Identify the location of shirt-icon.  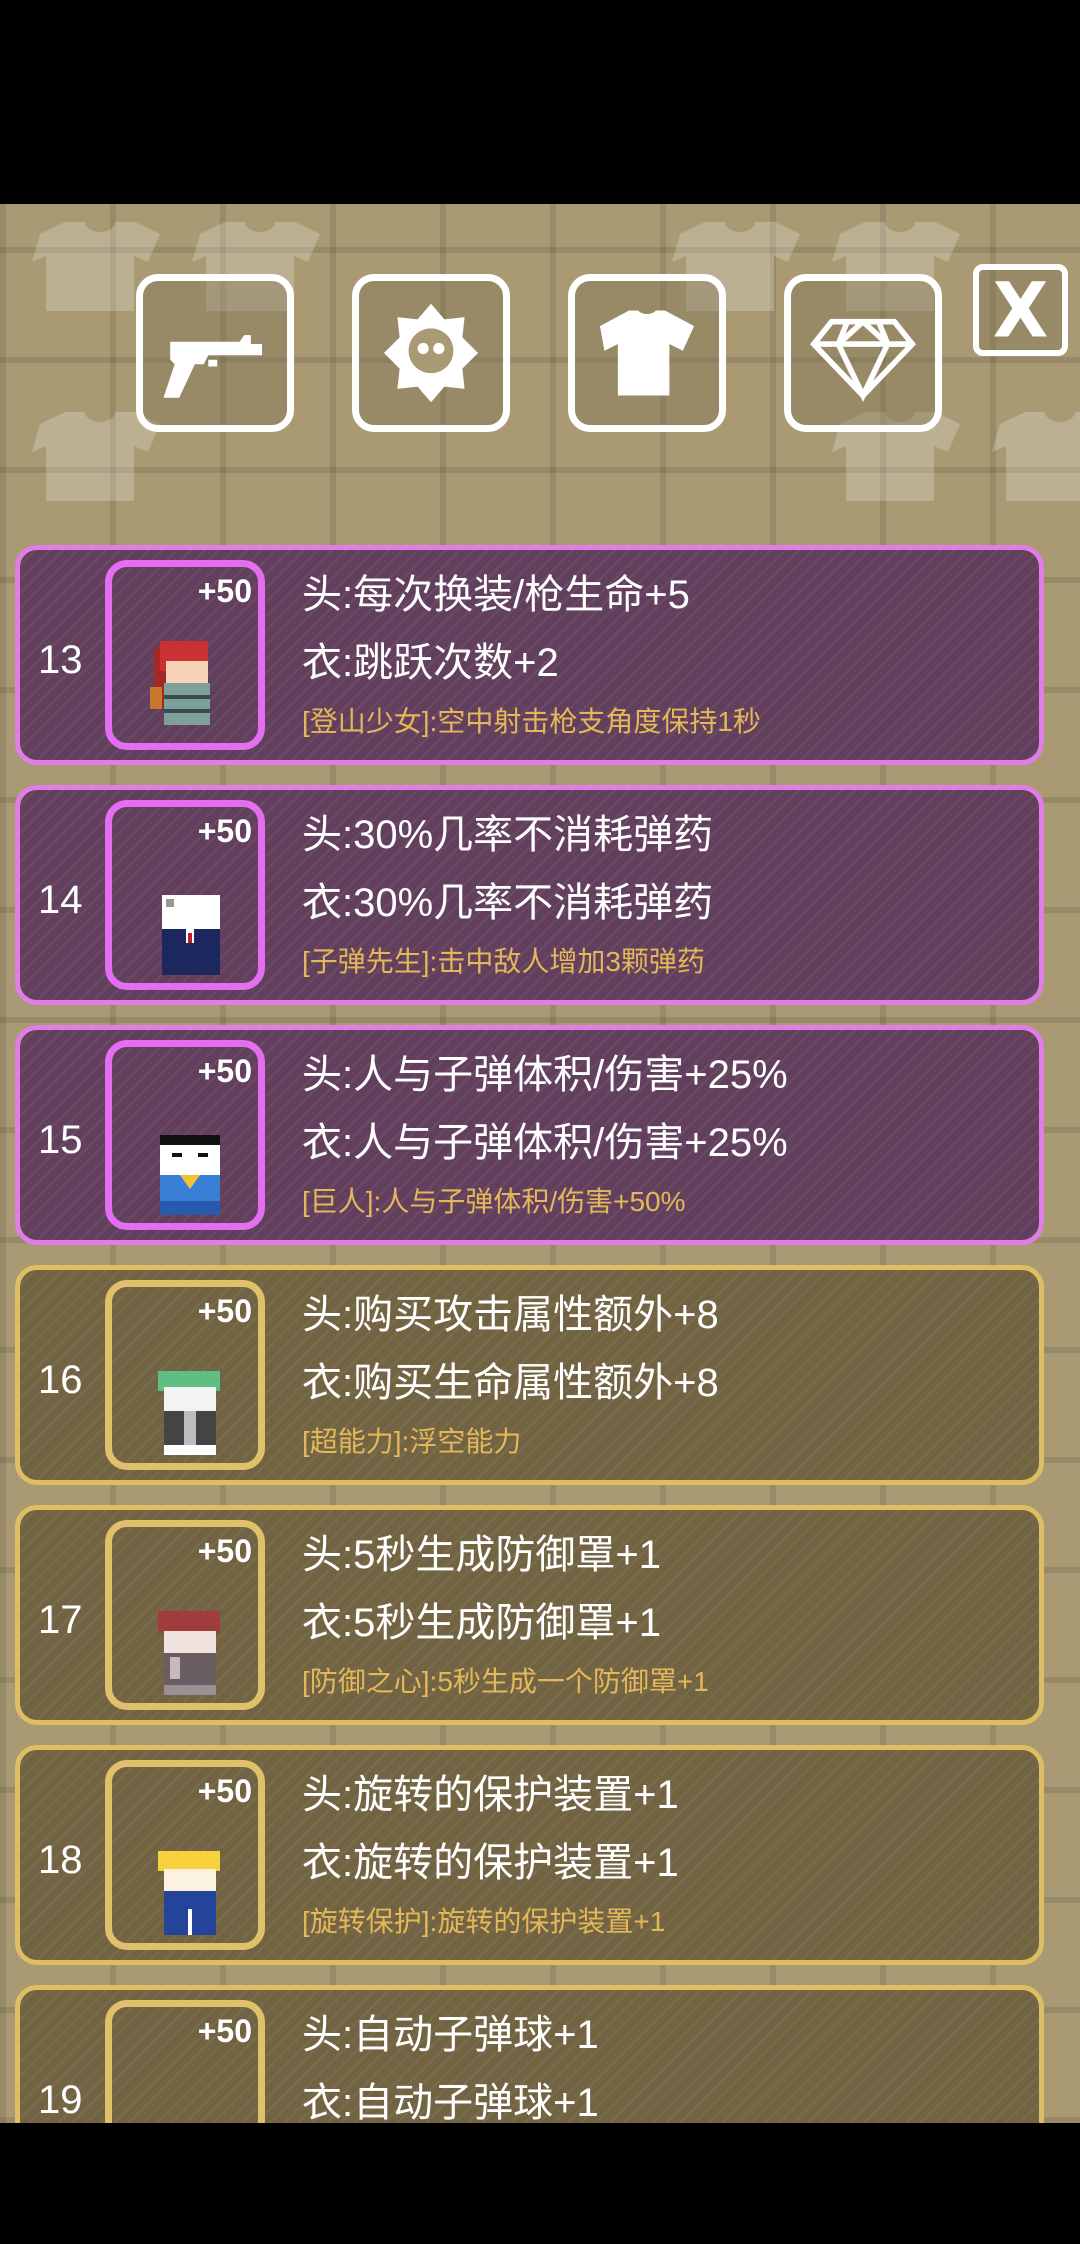
(647, 353).